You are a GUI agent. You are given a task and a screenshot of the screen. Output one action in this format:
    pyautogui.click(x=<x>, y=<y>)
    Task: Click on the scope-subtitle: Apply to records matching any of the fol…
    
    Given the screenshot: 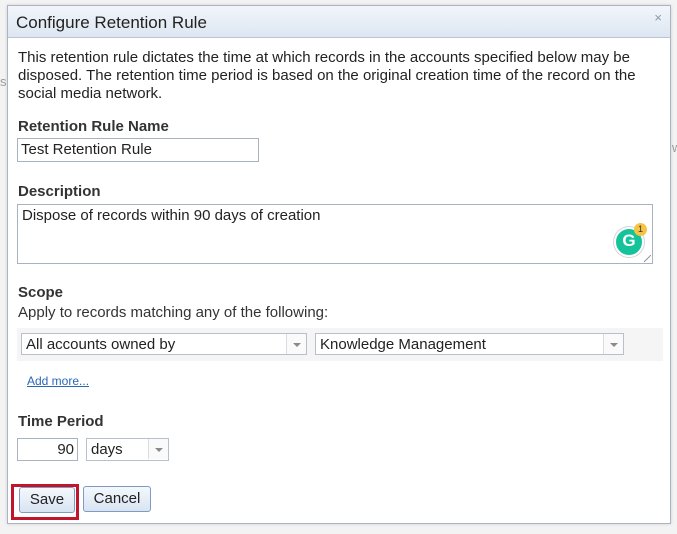 What is the action you would take?
    pyautogui.click(x=173, y=312)
    